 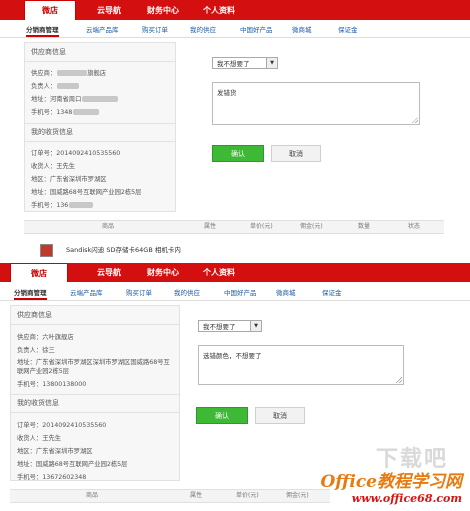 What do you see at coordinates (39, 438) in the screenshot?
I see `receiver: 收货人：王先生` at bounding box center [39, 438].